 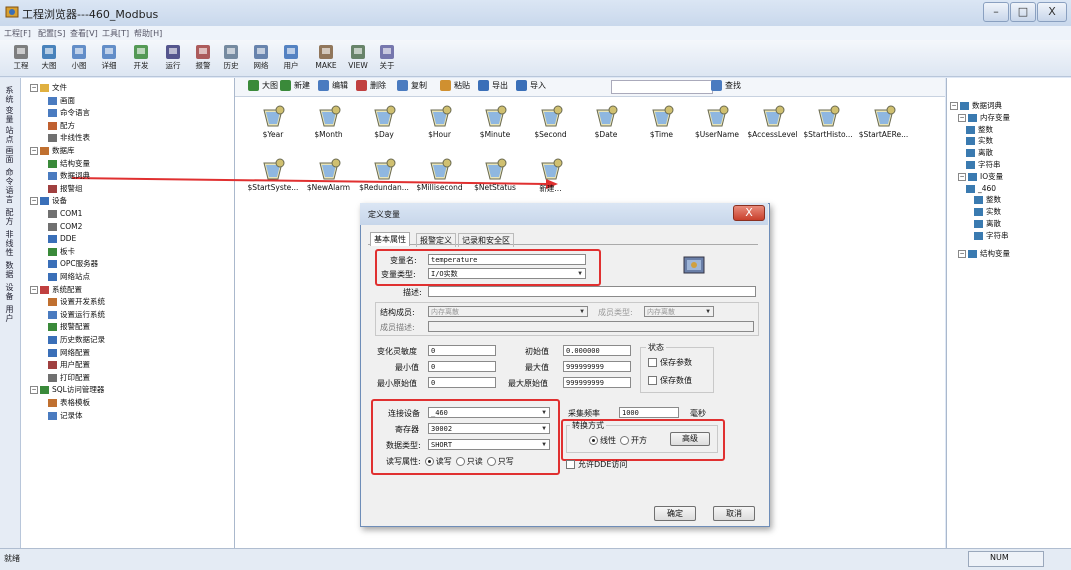 What do you see at coordinates (979, 140) in the screenshot?
I see `dictionary-node-3: 实数` at bounding box center [979, 140].